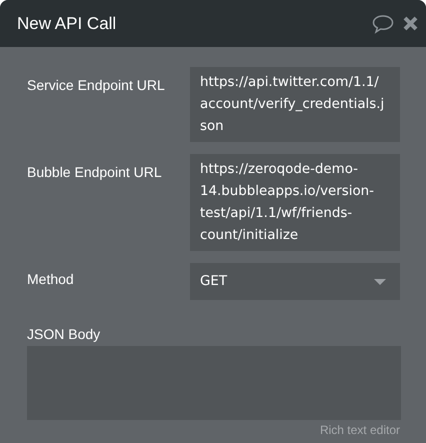  I want to click on url-field: https://zeroqode-demo-14.bubbleapps.io/version-test/api/1.1/wf/friends-count/initialize, so click(295, 202).